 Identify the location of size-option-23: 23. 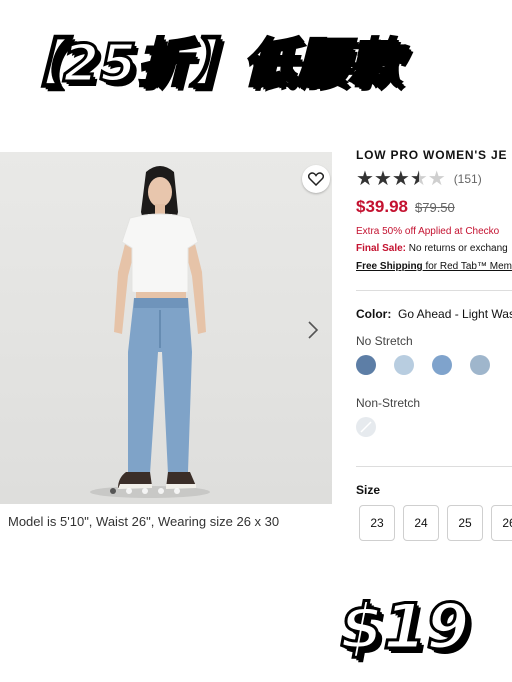
(377, 523).